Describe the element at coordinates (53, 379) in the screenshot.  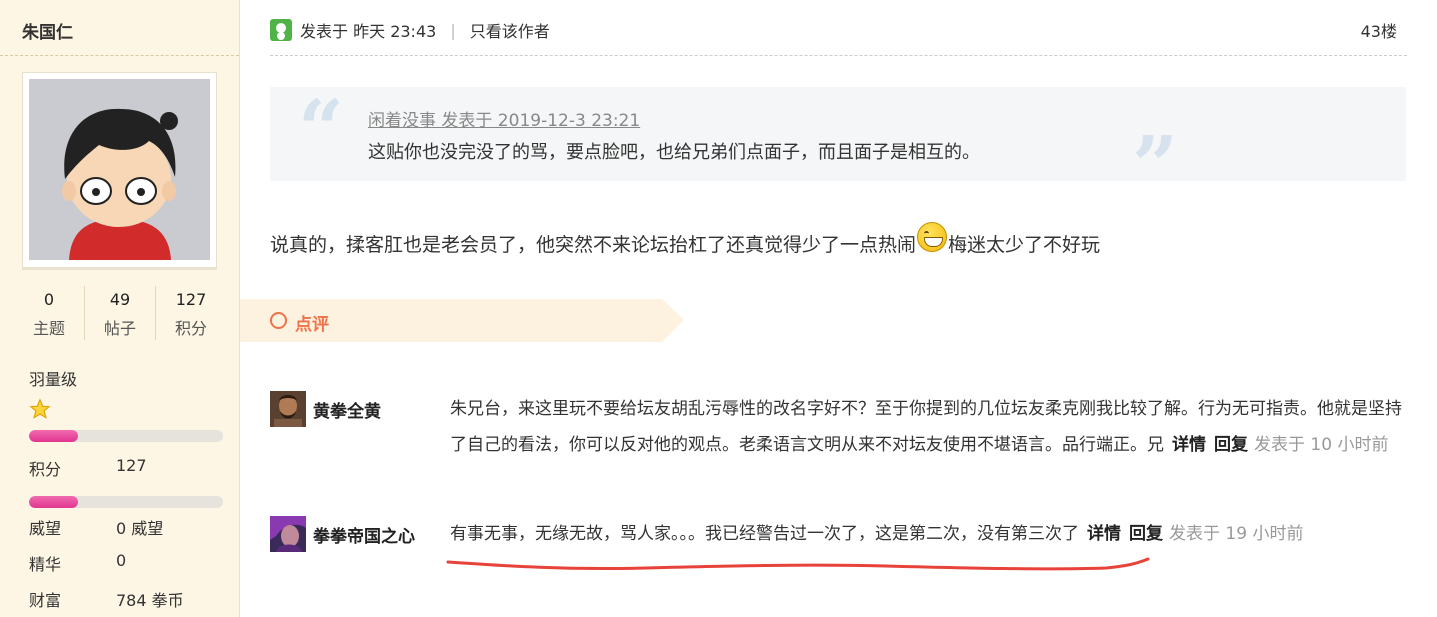
I see `user-level: 羽量级` at that location.